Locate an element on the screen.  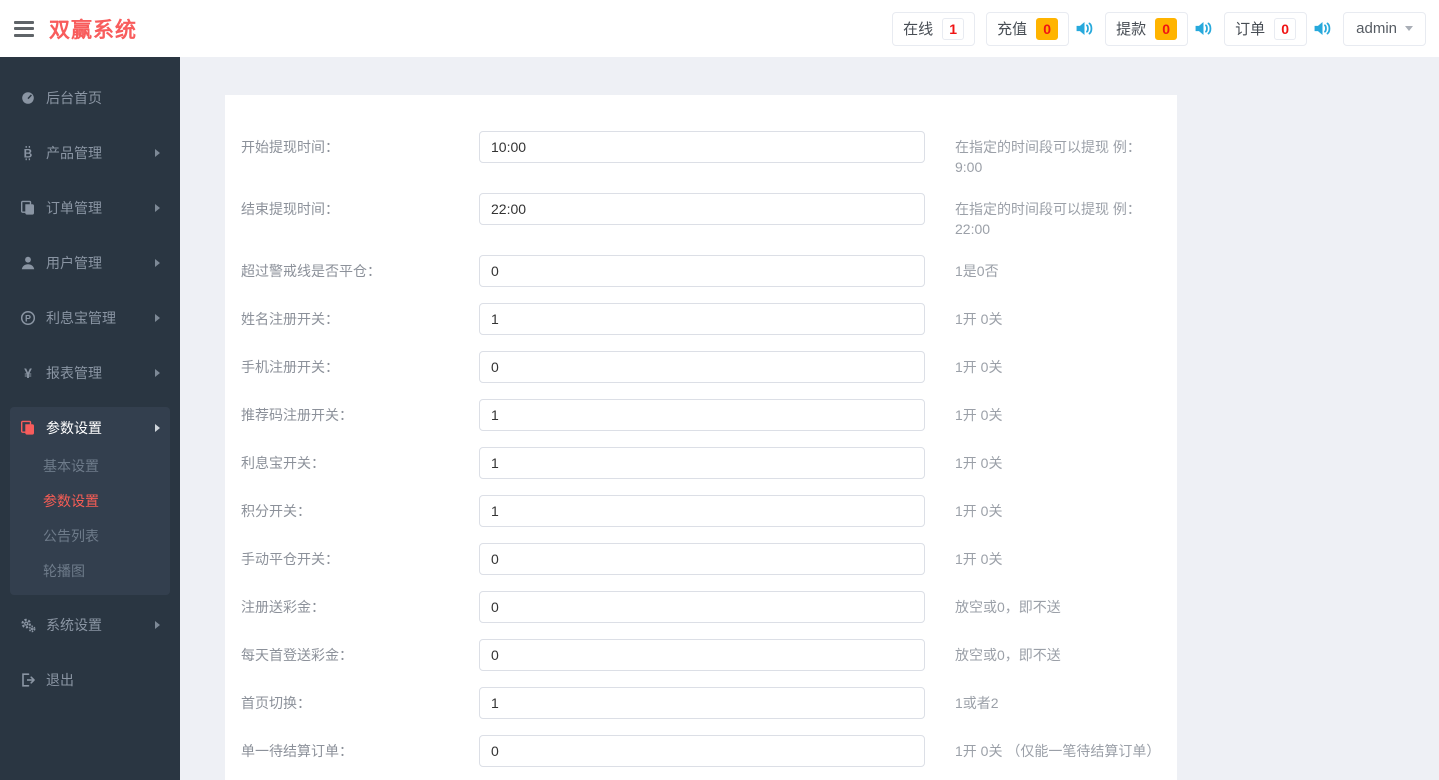
sidebar-item-users: 用户管理 is located at coordinates (90, 262).